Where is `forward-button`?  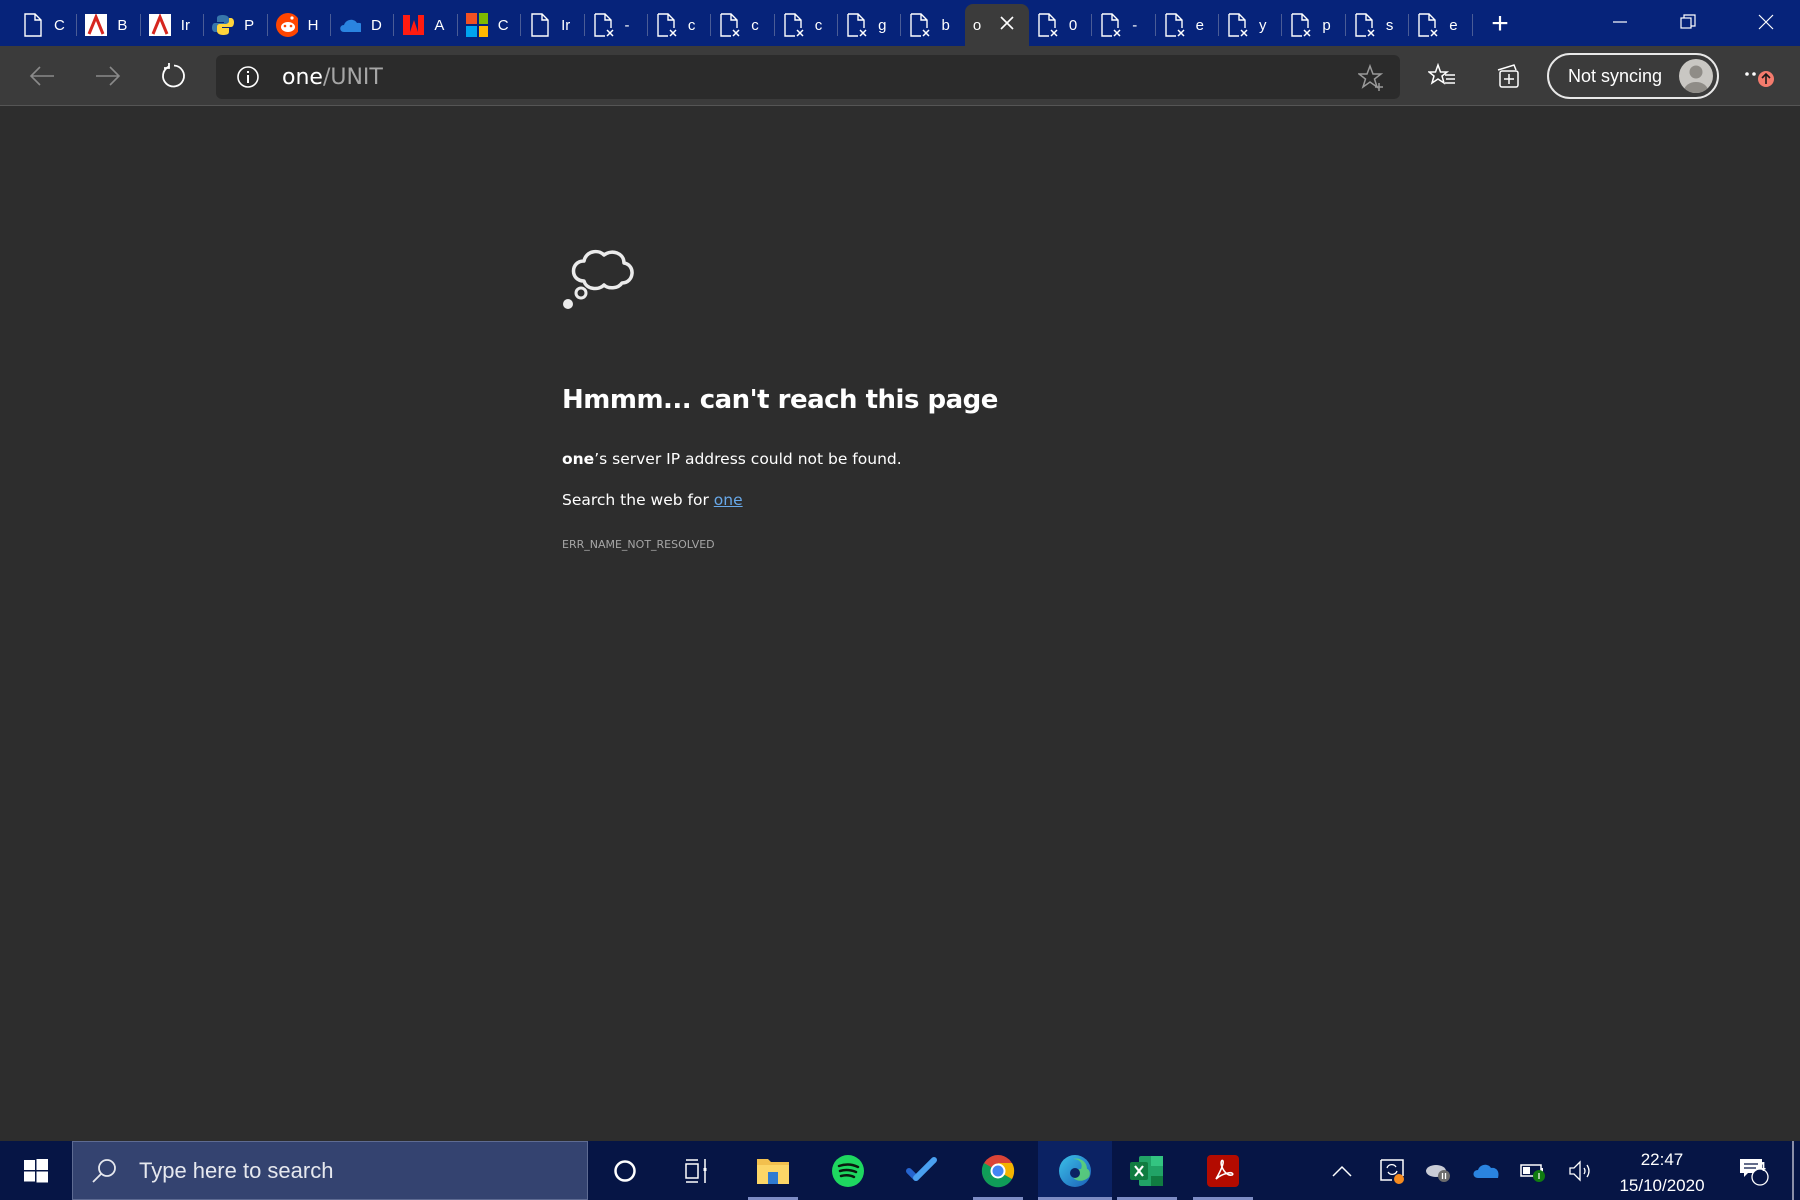
forward-button is located at coordinates (108, 76).